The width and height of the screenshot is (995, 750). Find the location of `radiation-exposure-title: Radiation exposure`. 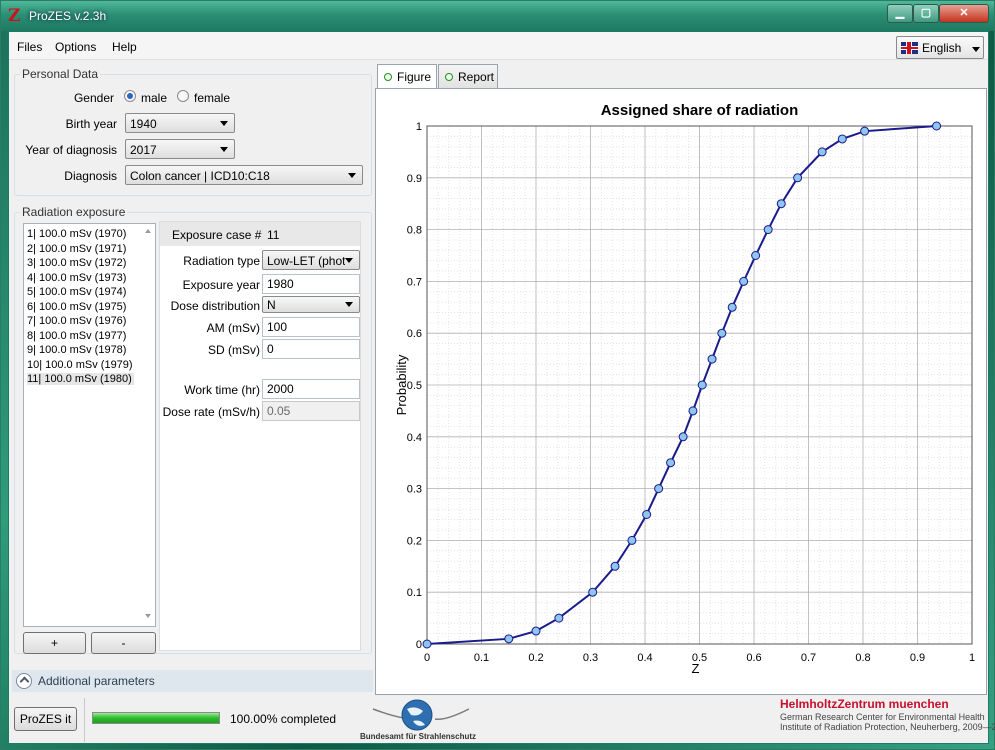

radiation-exposure-title: Radiation exposure is located at coordinates (74, 212).